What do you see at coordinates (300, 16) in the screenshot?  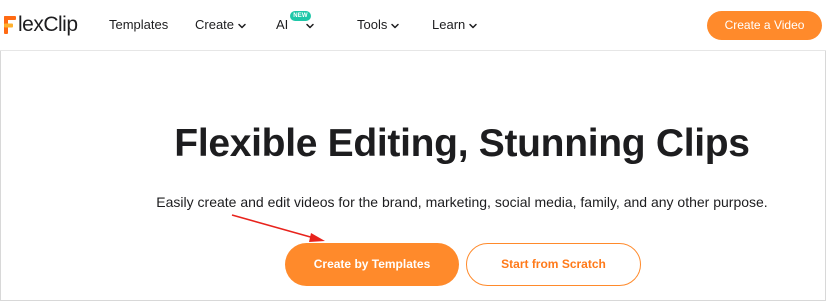 I see `new-badge: NEW` at bounding box center [300, 16].